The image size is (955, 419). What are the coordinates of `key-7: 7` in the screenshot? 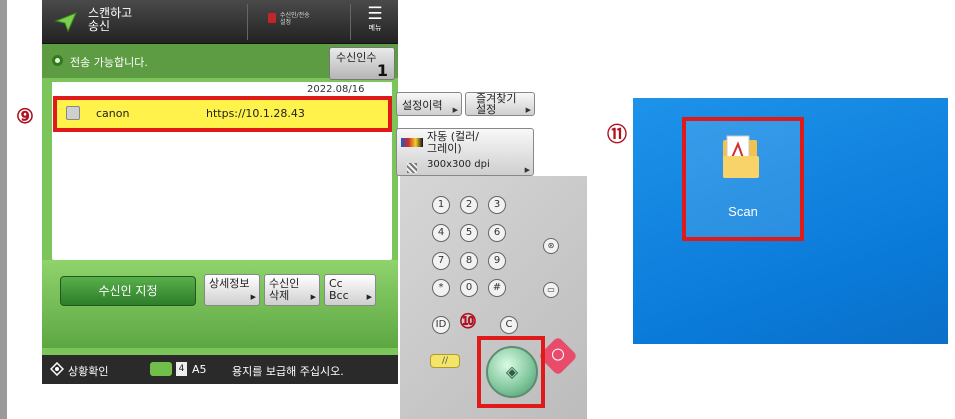 It's located at (441, 261).